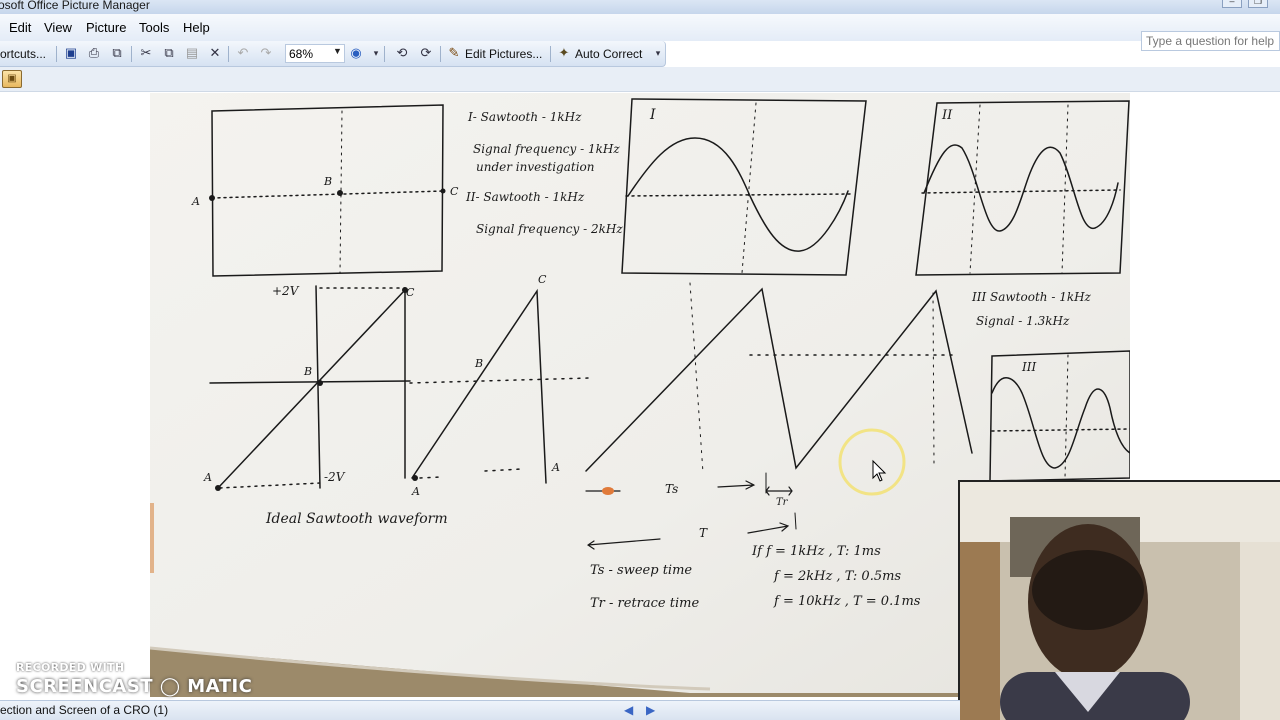 The height and width of the screenshot is (720, 1280). Describe the element at coordinates (640, 7) in the screenshot. I see `title-bar: rosoft Office Picture Manager – ❐` at that location.